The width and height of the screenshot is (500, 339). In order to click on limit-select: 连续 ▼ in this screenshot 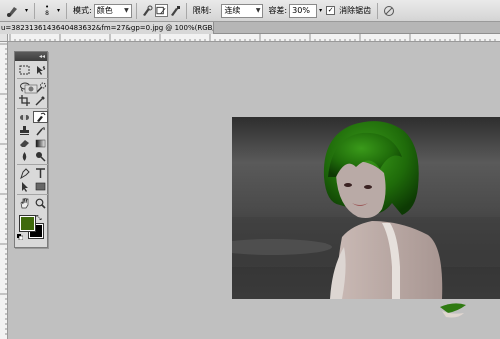, I will do `click(242, 10)`.